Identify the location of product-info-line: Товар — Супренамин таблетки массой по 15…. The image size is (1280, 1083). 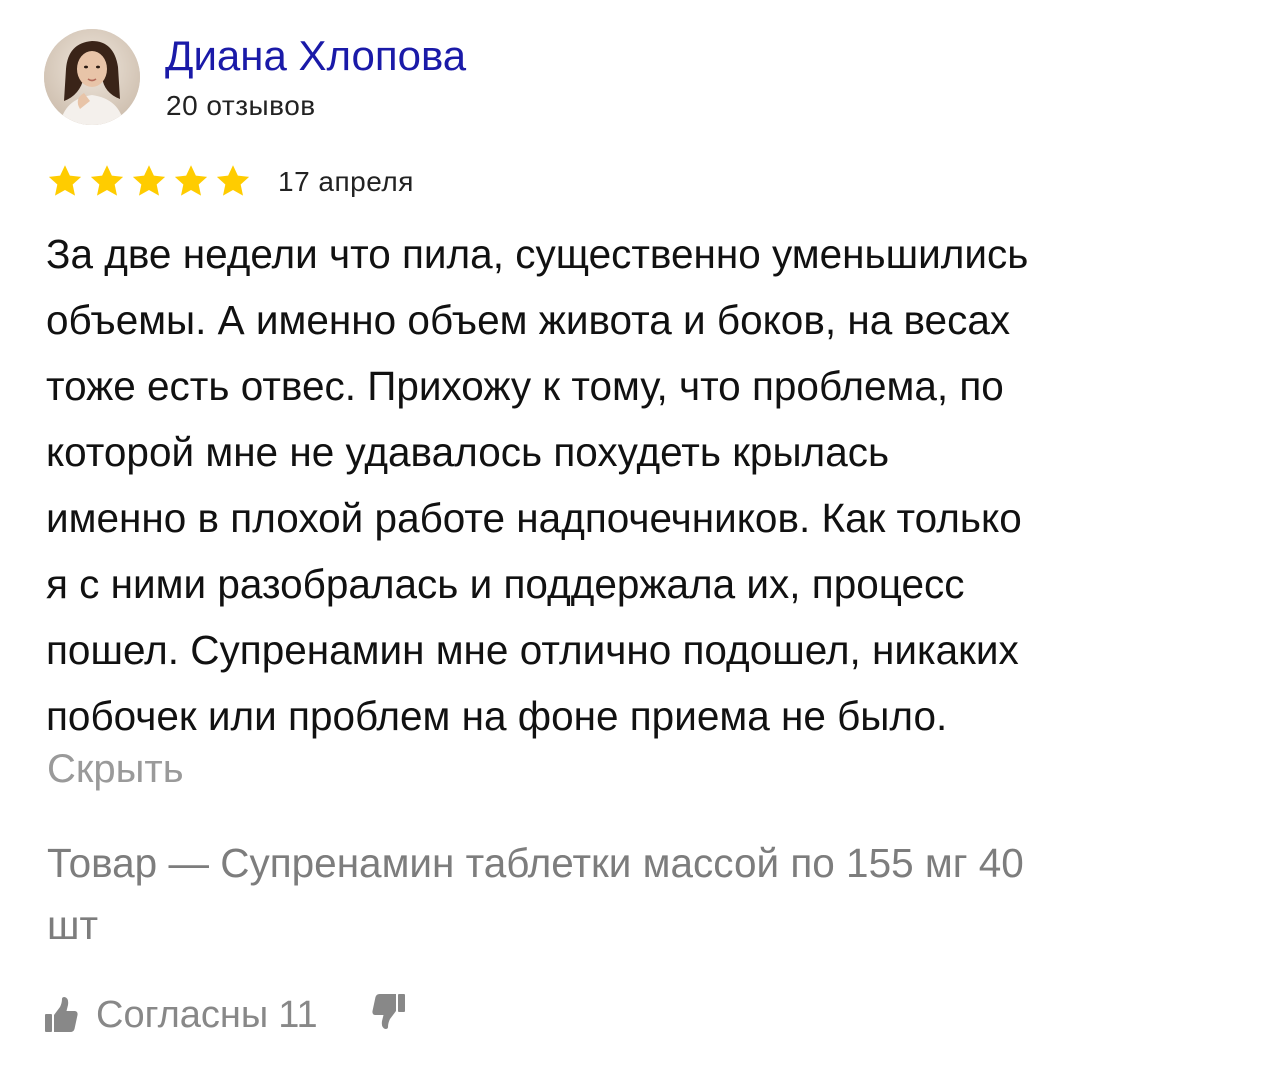
(535, 863).